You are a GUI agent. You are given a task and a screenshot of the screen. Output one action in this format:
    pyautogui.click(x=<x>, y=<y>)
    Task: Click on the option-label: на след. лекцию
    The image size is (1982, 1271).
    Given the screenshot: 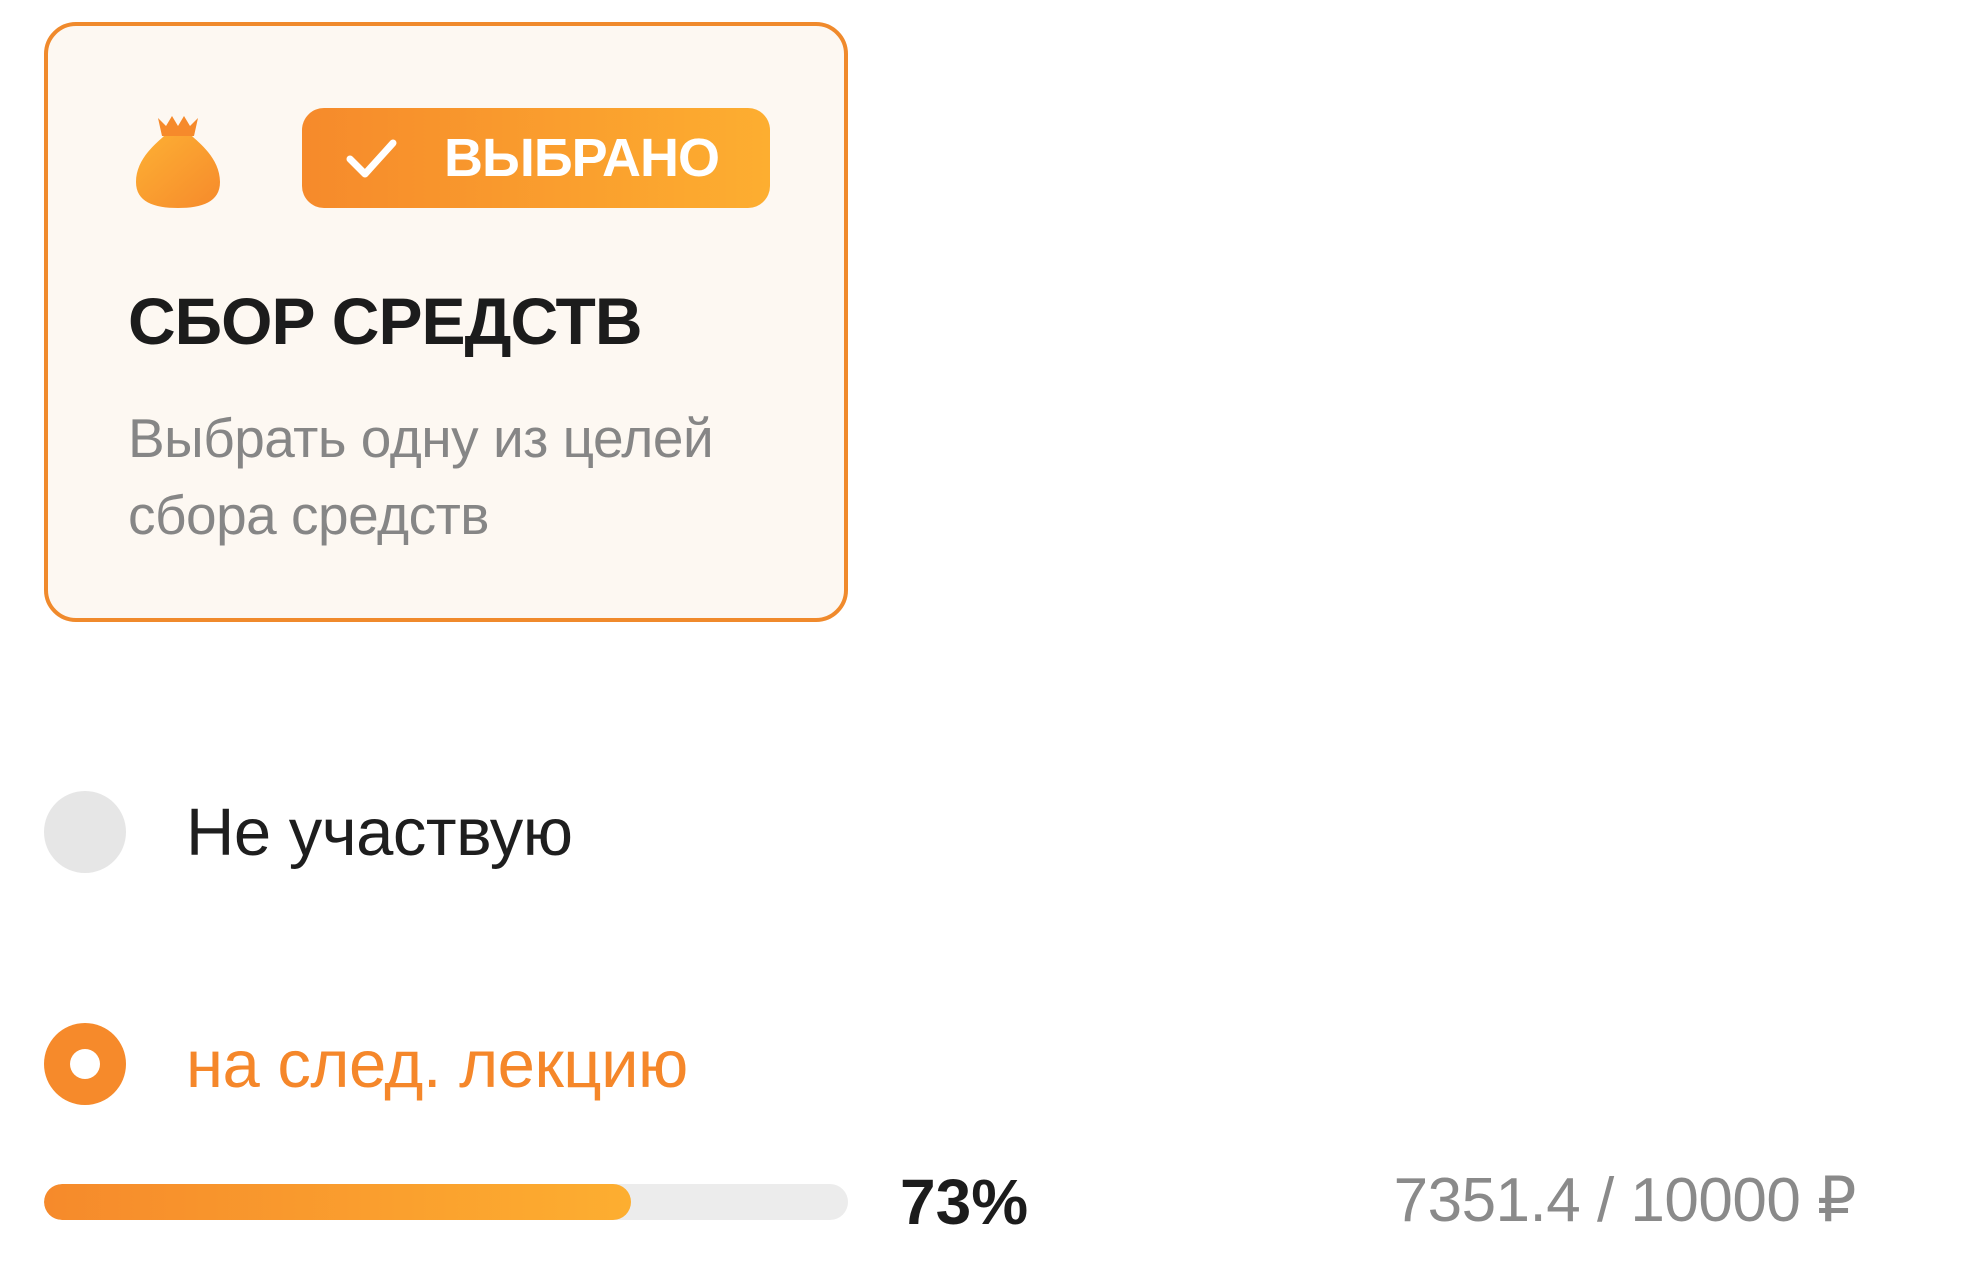 What is the action you would take?
    pyautogui.click(x=437, y=1064)
    